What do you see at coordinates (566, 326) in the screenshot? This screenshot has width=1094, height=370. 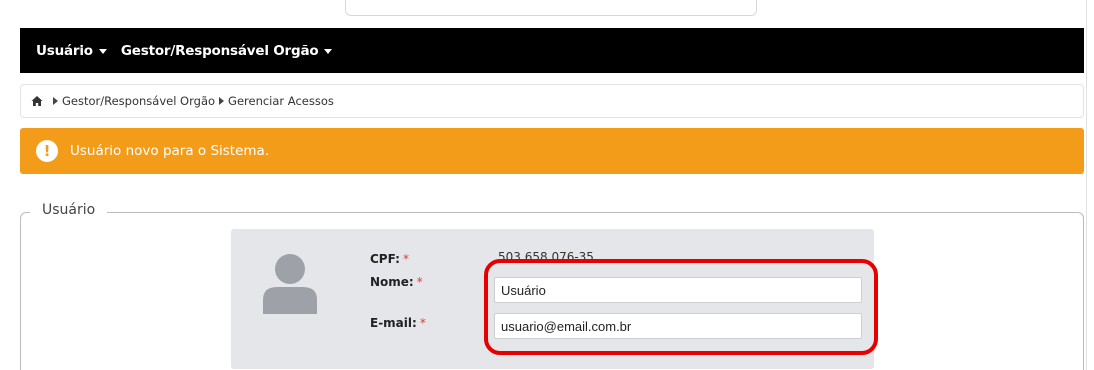 I see `email-field-value: usuario@email.com.br` at bounding box center [566, 326].